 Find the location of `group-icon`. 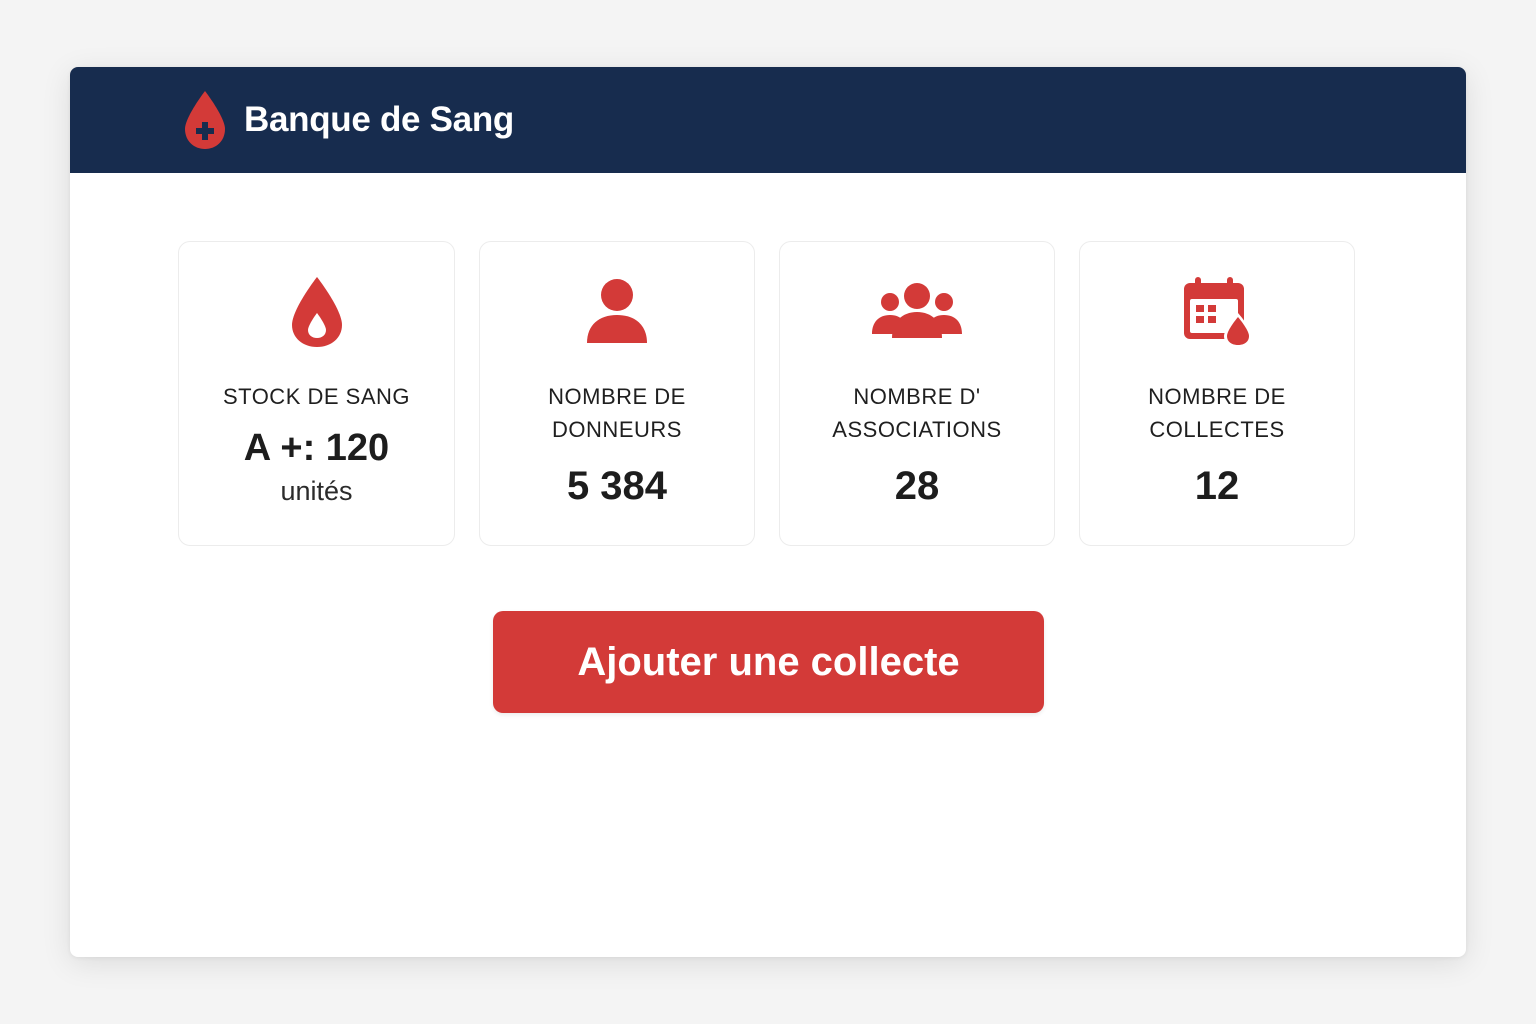

group-icon is located at coordinates (917, 312).